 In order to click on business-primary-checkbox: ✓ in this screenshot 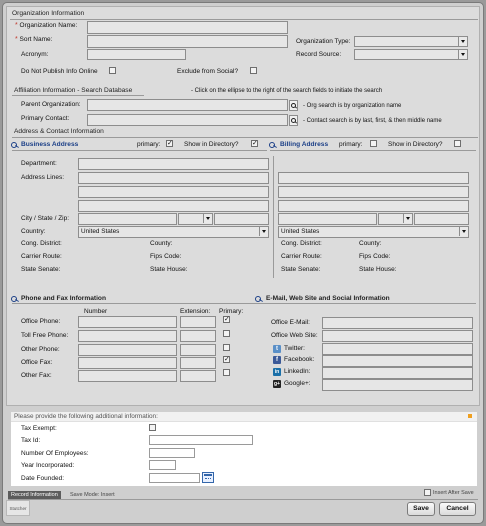, I will do `click(169, 143)`.